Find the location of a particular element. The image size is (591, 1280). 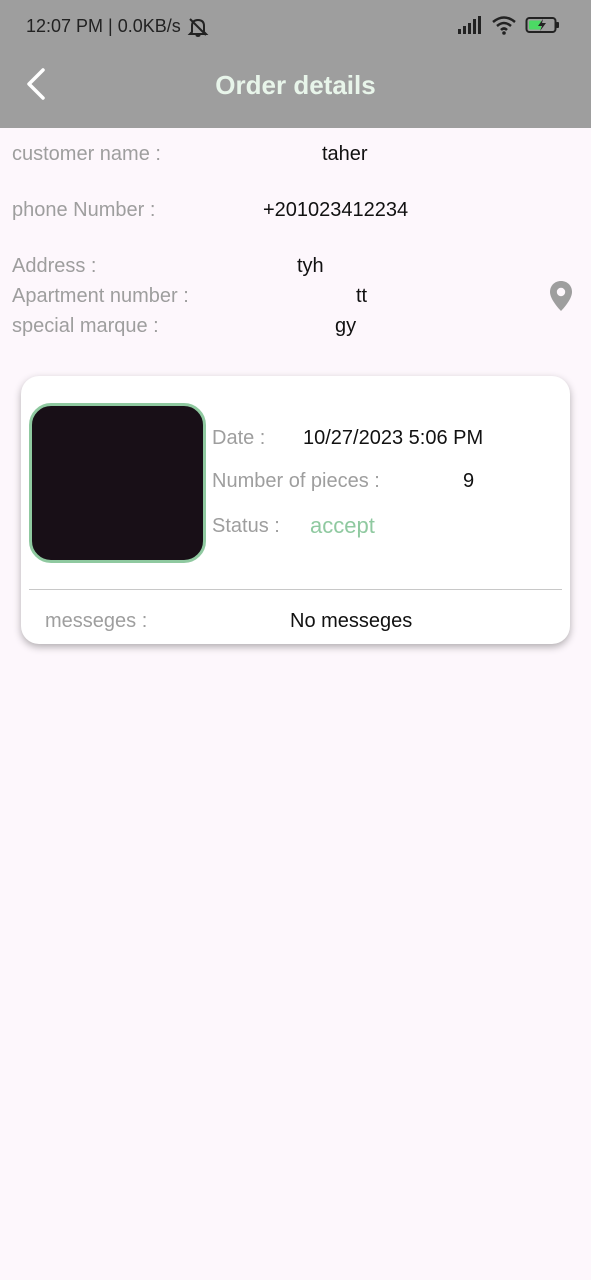

date-value: 10/27/2023 5:06 PM is located at coordinates (393, 438).